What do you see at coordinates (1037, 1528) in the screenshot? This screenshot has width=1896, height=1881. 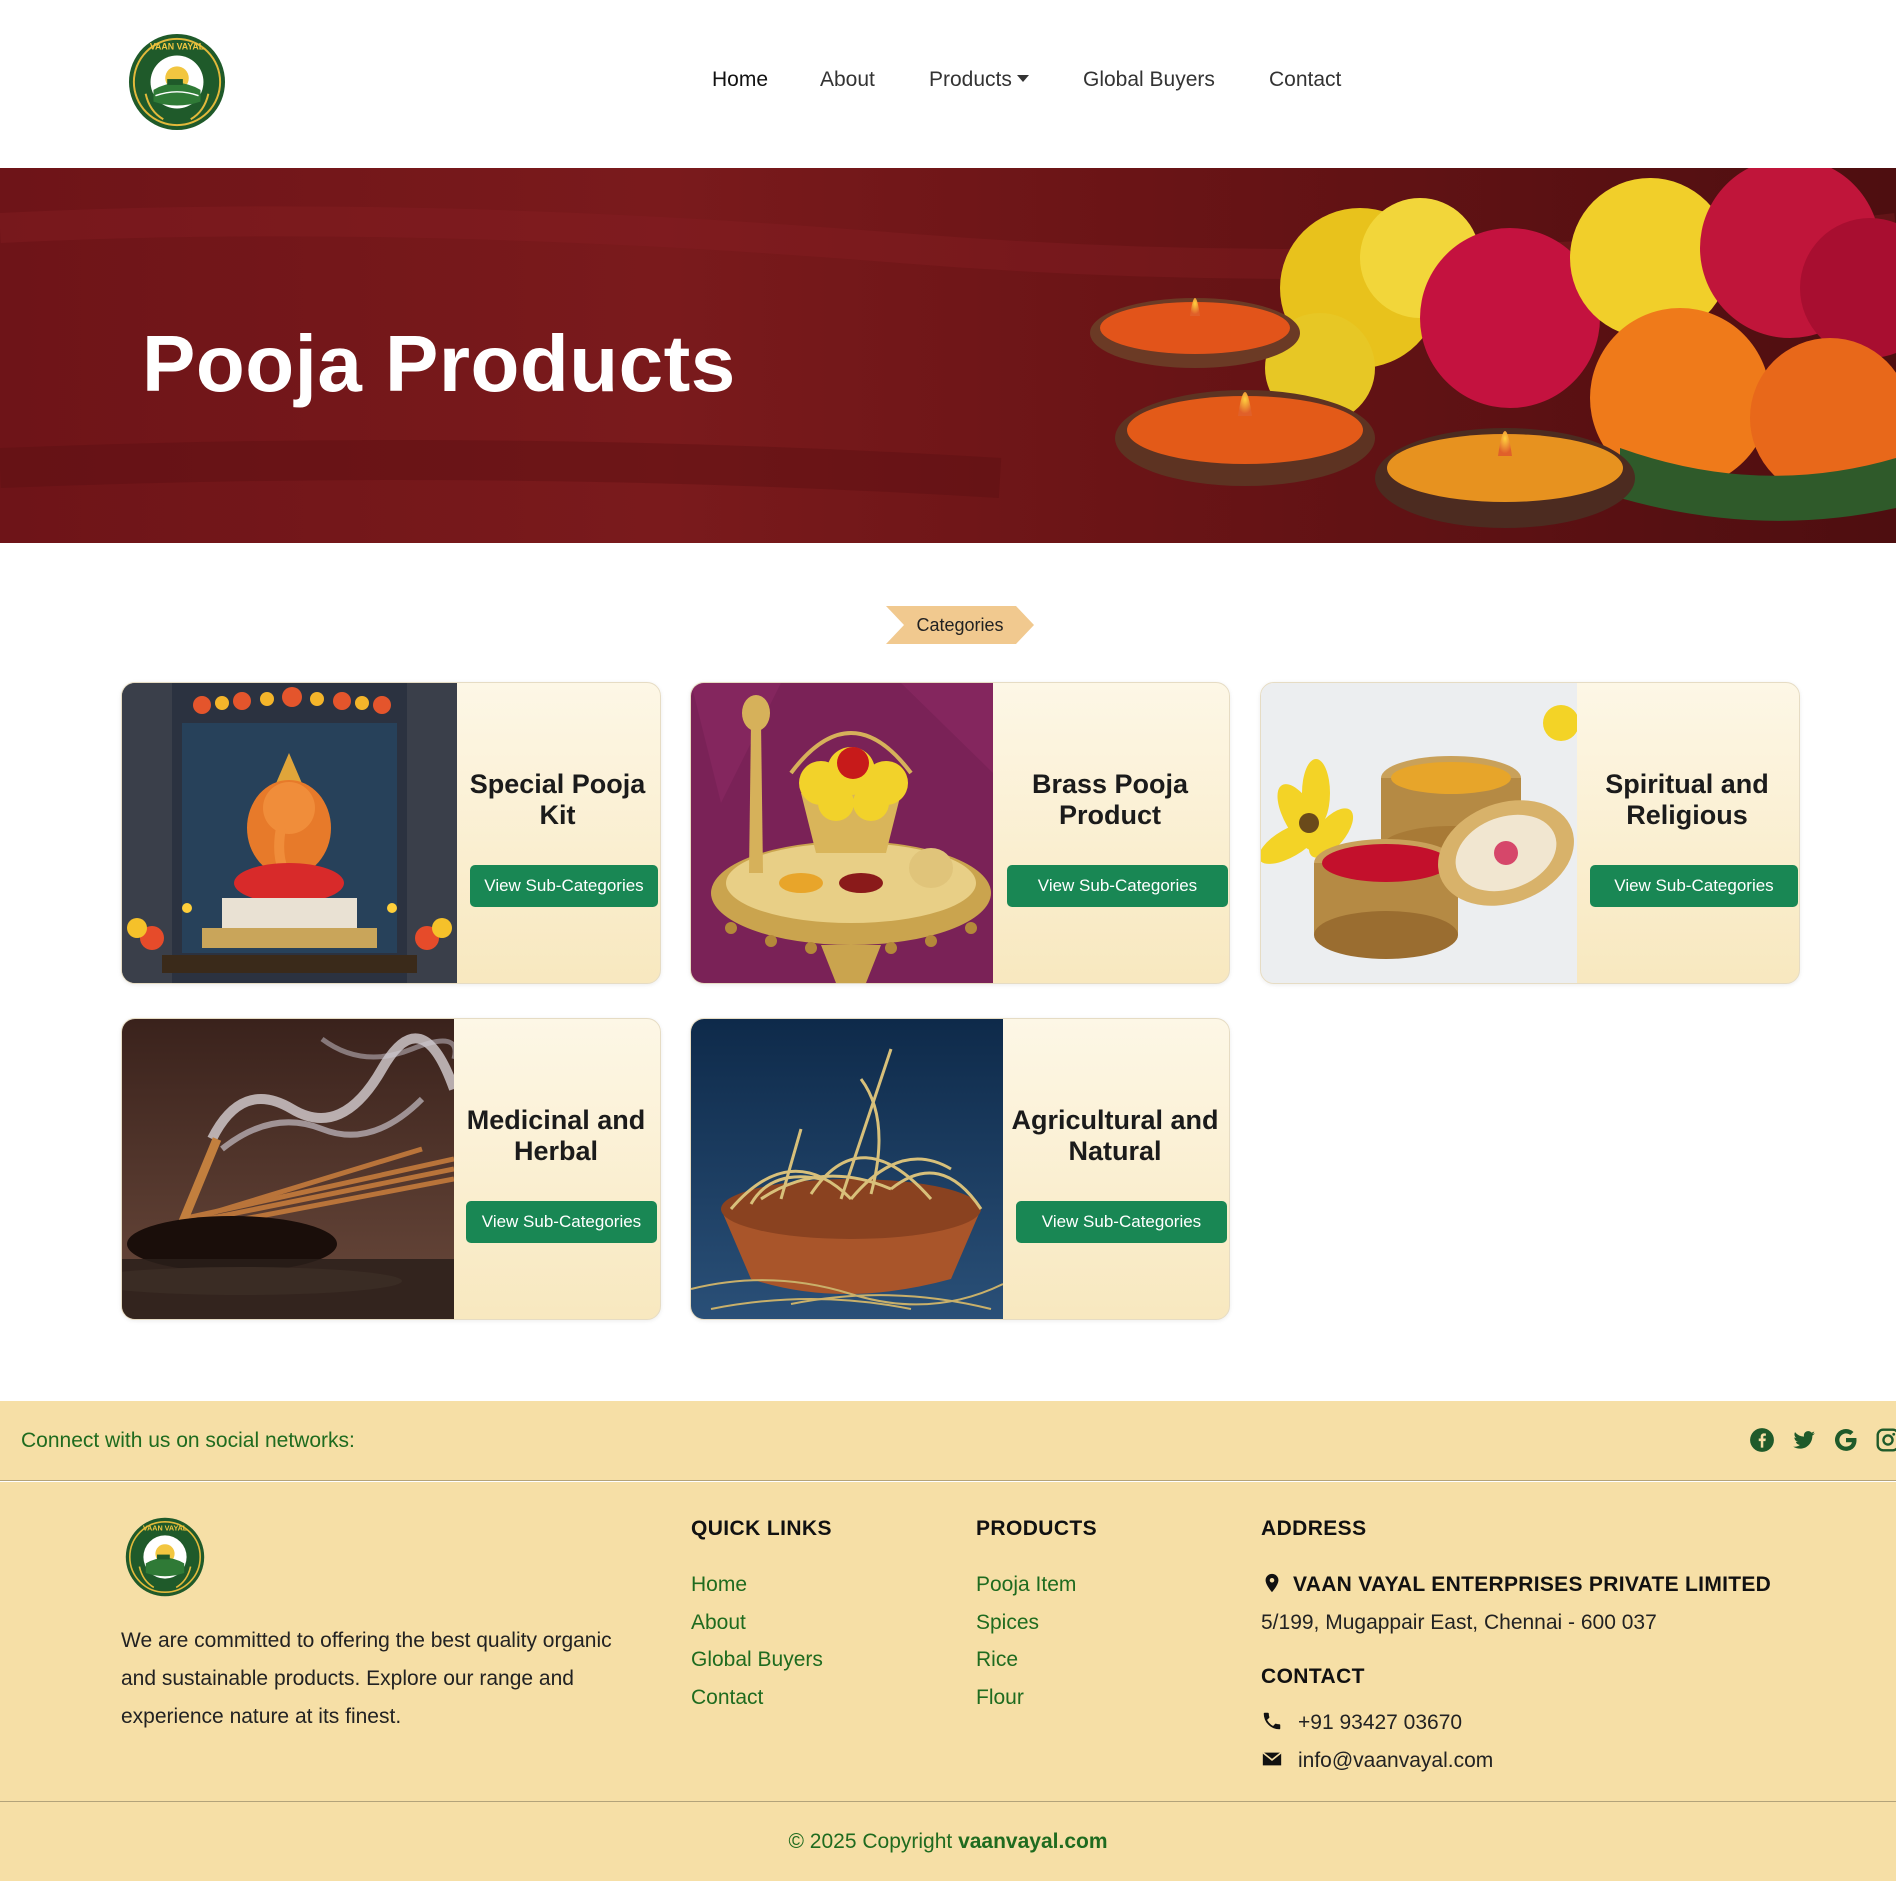 I see `products-heading: PRODUCTS` at bounding box center [1037, 1528].